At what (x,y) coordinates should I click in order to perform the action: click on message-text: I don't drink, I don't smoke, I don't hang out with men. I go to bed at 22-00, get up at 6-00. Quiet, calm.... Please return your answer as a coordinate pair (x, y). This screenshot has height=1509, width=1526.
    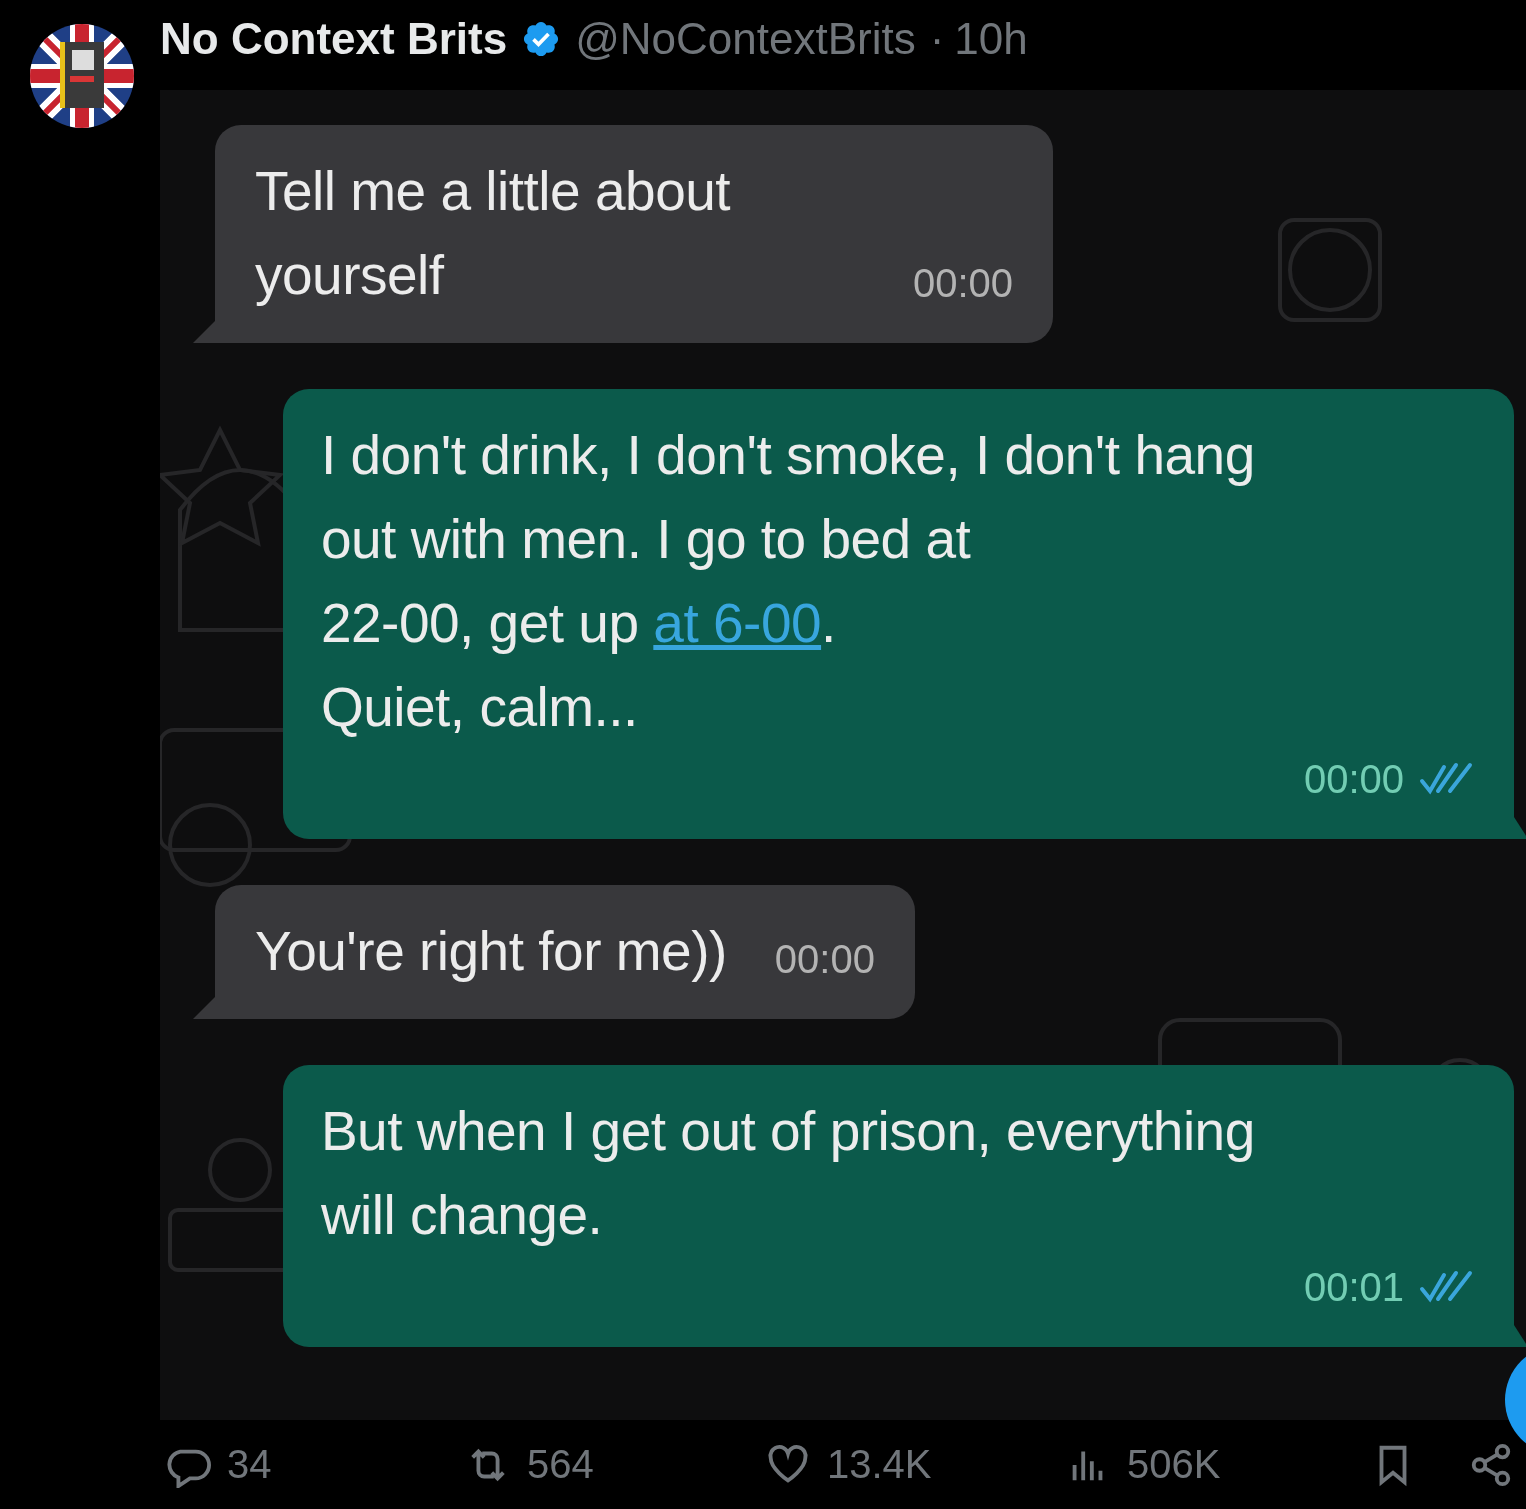
    Looking at the image, I should click on (788, 581).